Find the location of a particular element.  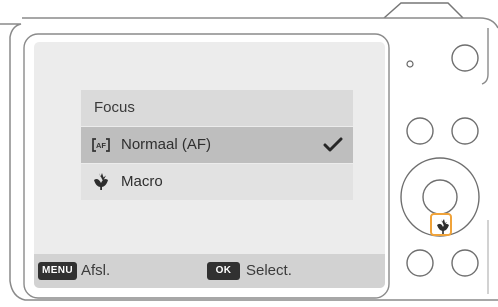

indicator-light-icon is located at coordinates (410, 64).